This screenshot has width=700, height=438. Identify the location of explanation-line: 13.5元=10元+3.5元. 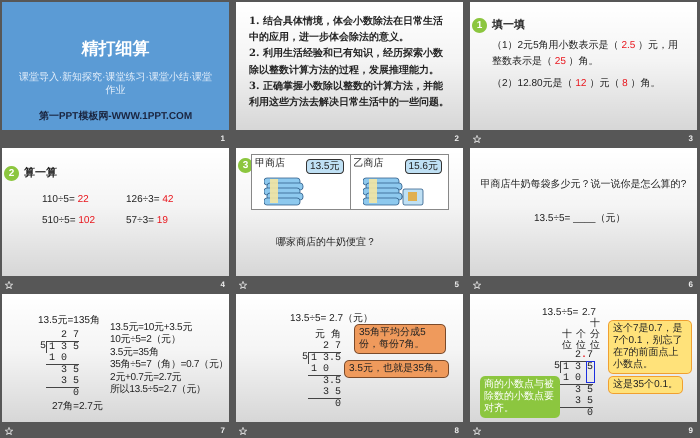
(151, 328).